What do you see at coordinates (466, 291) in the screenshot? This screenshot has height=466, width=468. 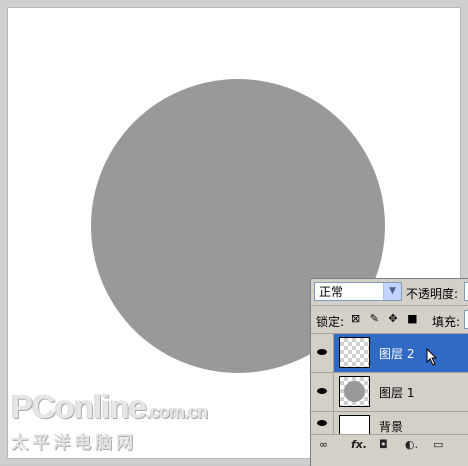 I see `opacity-input` at bounding box center [466, 291].